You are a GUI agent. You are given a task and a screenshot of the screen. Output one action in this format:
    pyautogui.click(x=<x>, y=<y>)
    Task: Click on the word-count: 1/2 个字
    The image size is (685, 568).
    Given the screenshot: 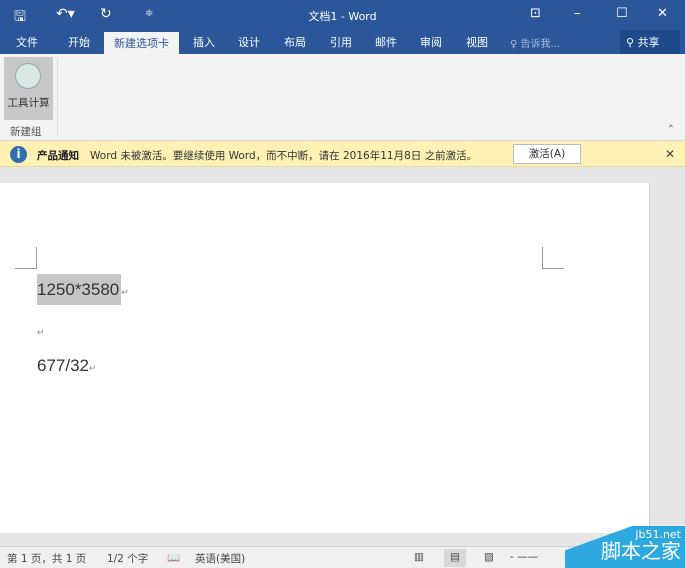 What is the action you would take?
    pyautogui.click(x=127, y=558)
    